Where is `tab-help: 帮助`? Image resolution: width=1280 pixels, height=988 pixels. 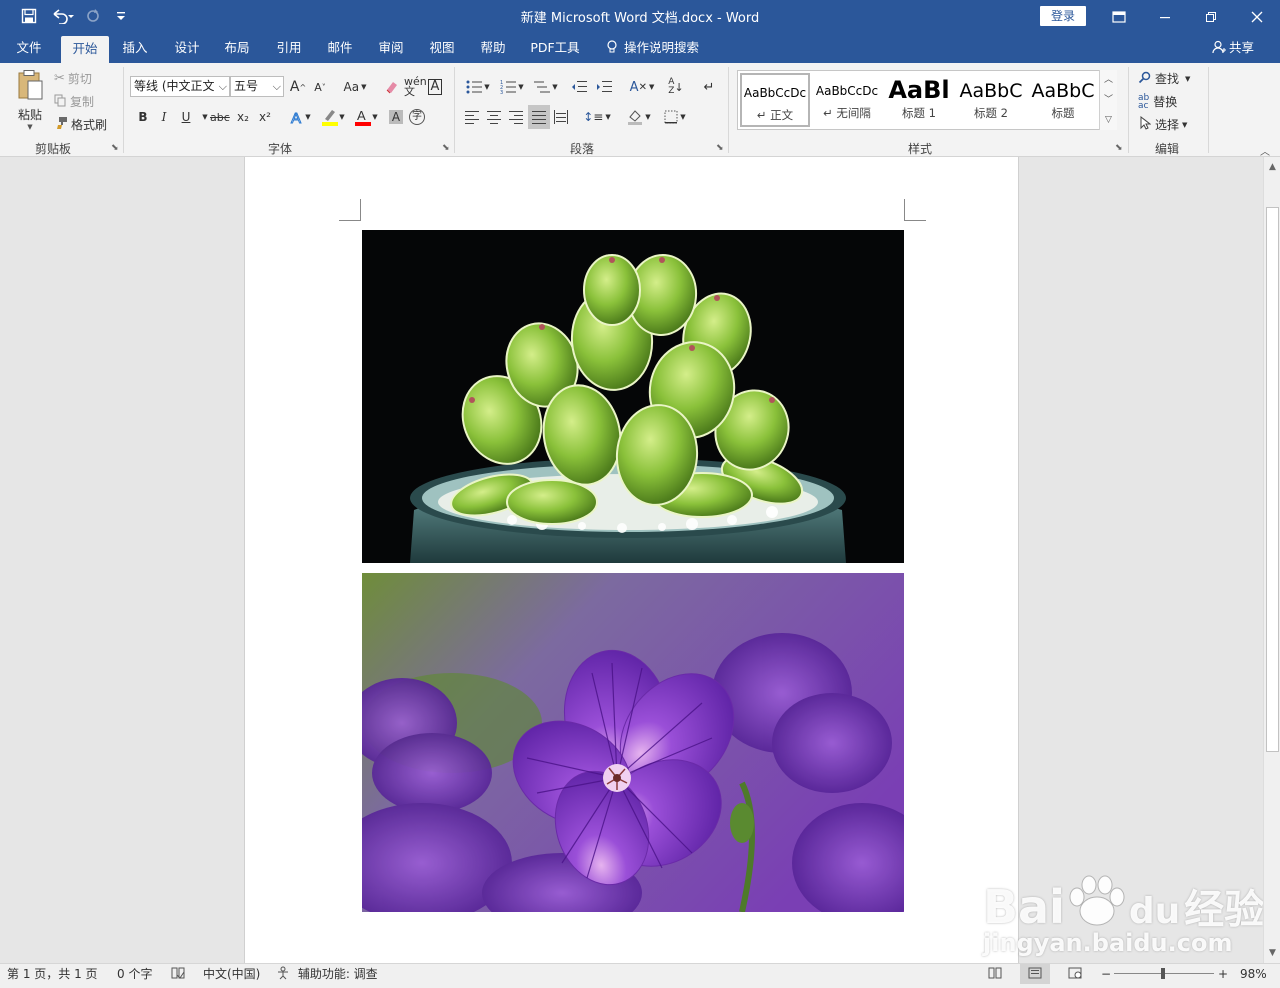 tab-help: 帮助 is located at coordinates (493, 48).